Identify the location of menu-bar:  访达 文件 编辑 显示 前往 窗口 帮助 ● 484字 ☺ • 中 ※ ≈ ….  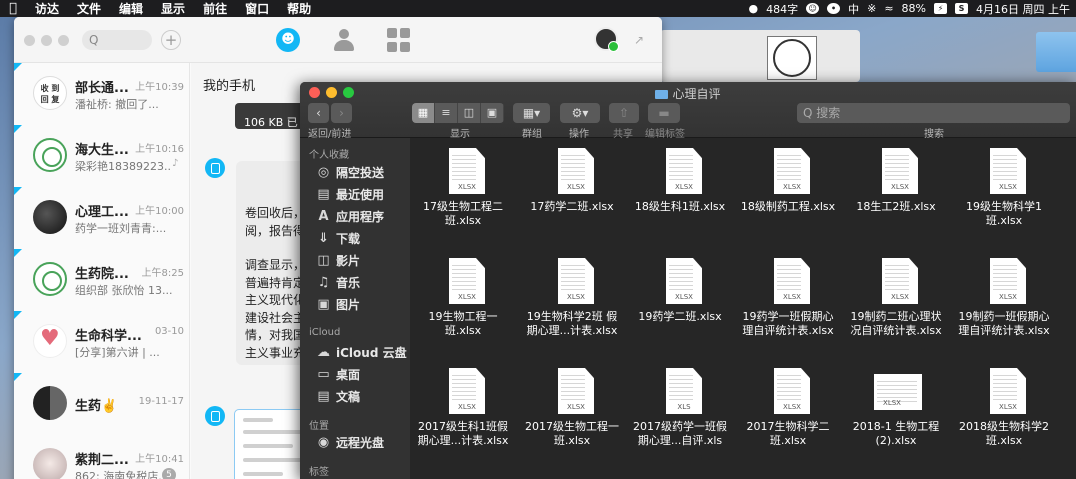
(538, 8).